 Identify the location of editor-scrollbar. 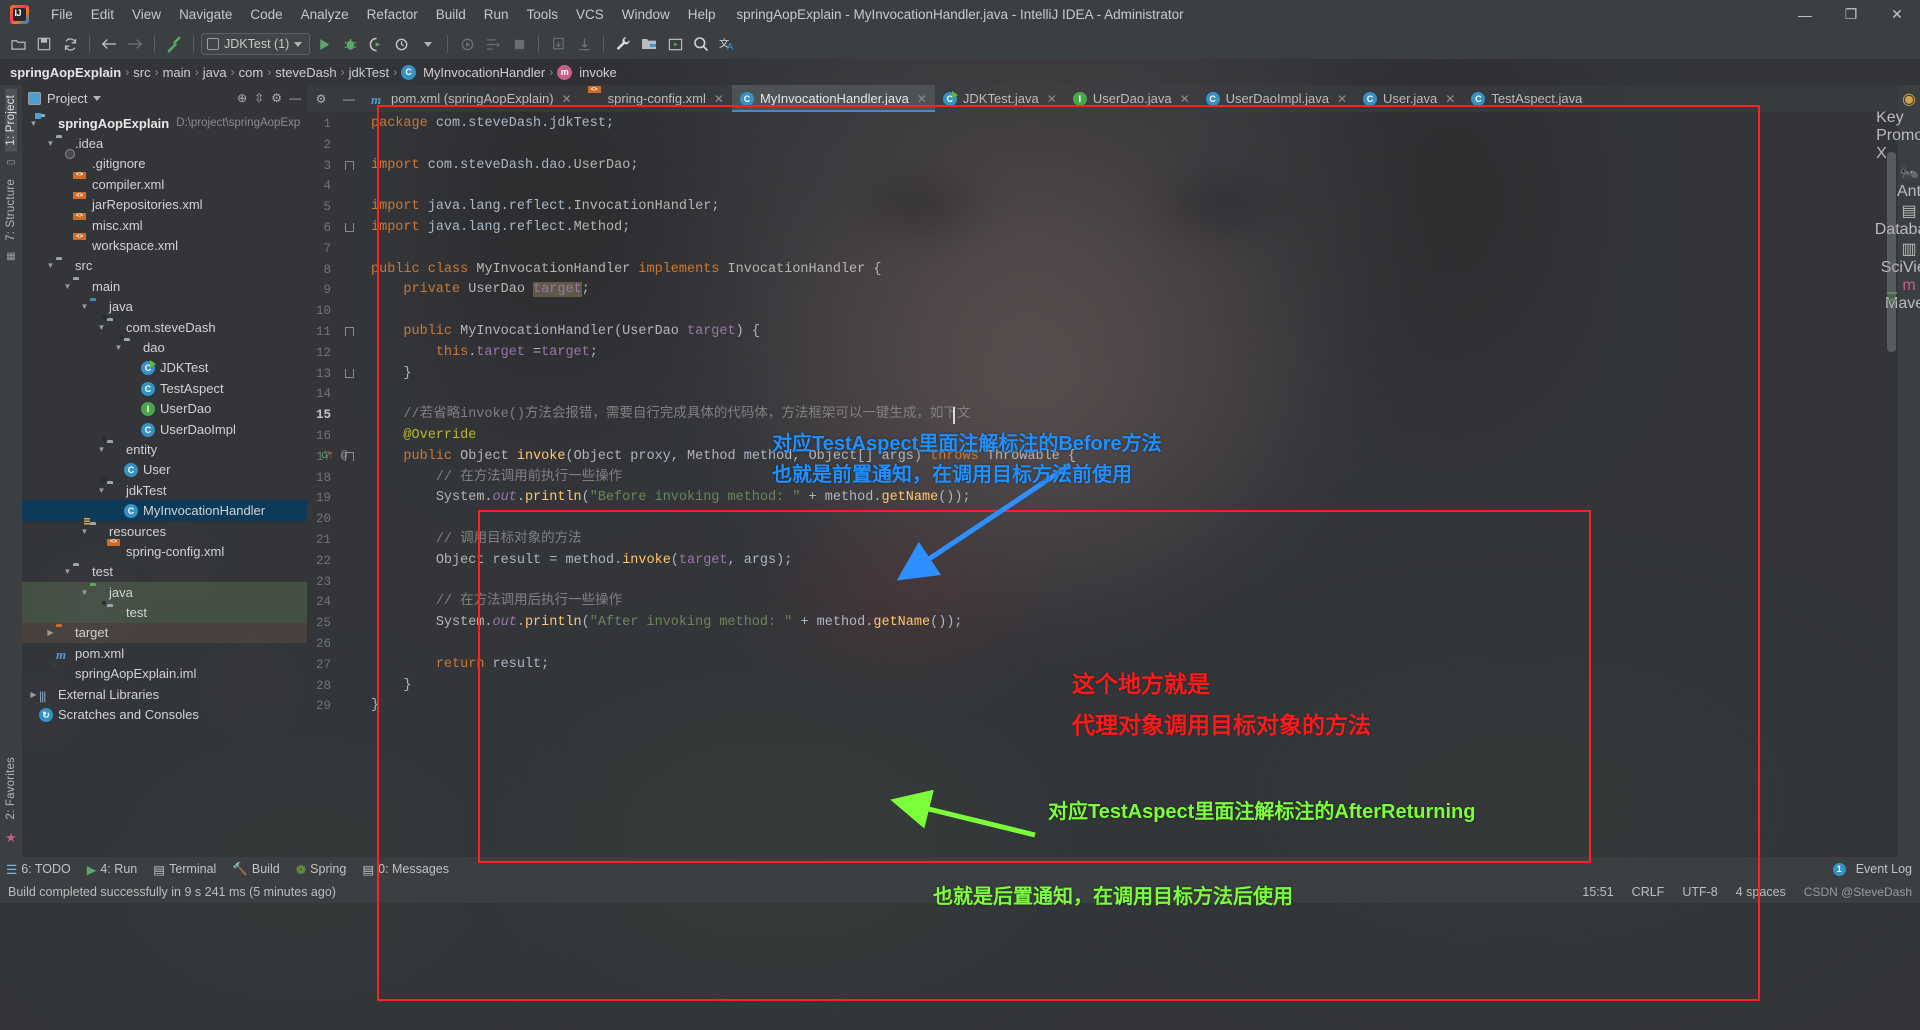
(1891, 484).